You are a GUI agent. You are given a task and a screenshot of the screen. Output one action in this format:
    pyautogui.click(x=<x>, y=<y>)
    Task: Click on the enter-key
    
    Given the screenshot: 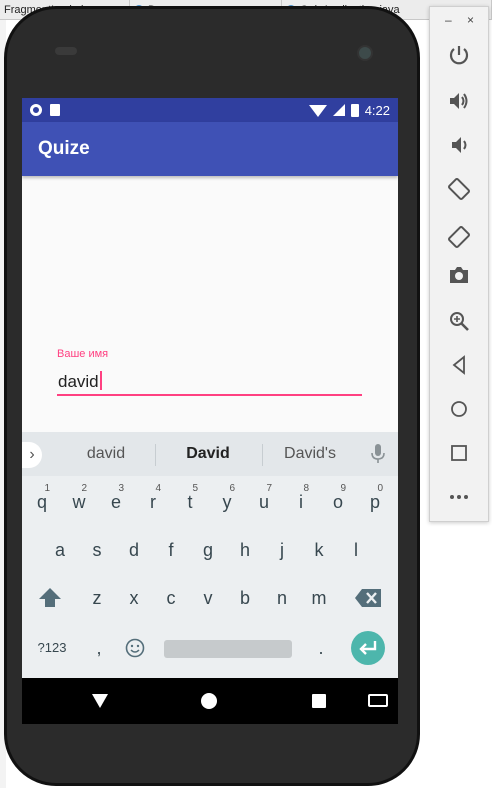 What is the action you would take?
    pyautogui.click(x=368, y=648)
    